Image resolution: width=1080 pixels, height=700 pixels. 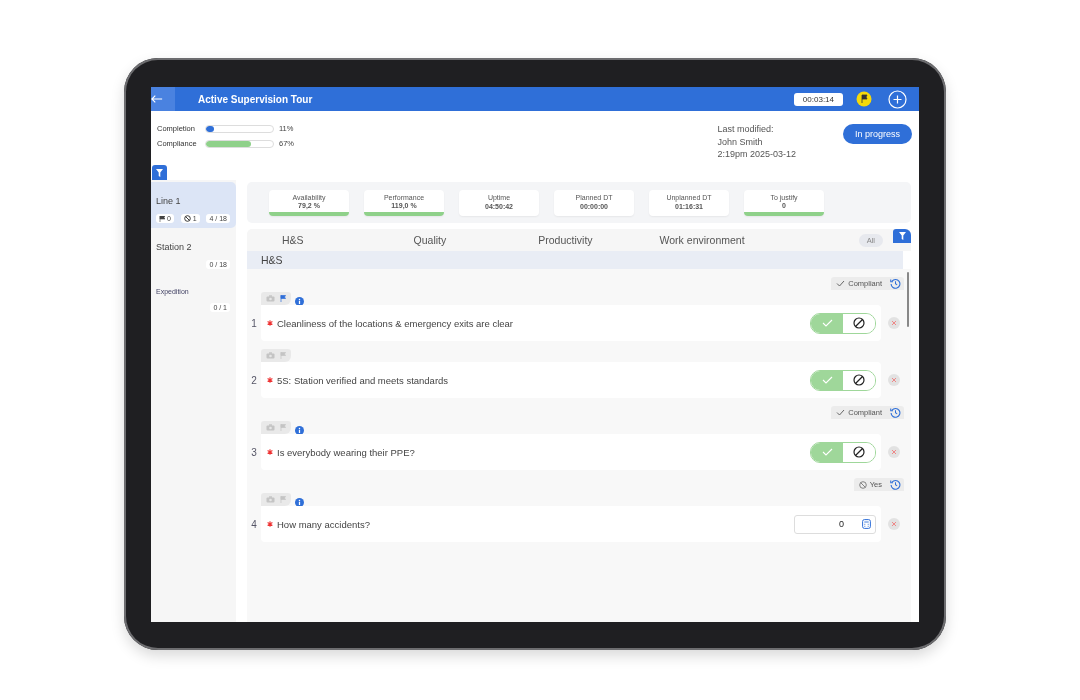 What do you see at coordinates (324, 524) in the screenshot?
I see `question-text: How many accidents?` at bounding box center [324, 524].